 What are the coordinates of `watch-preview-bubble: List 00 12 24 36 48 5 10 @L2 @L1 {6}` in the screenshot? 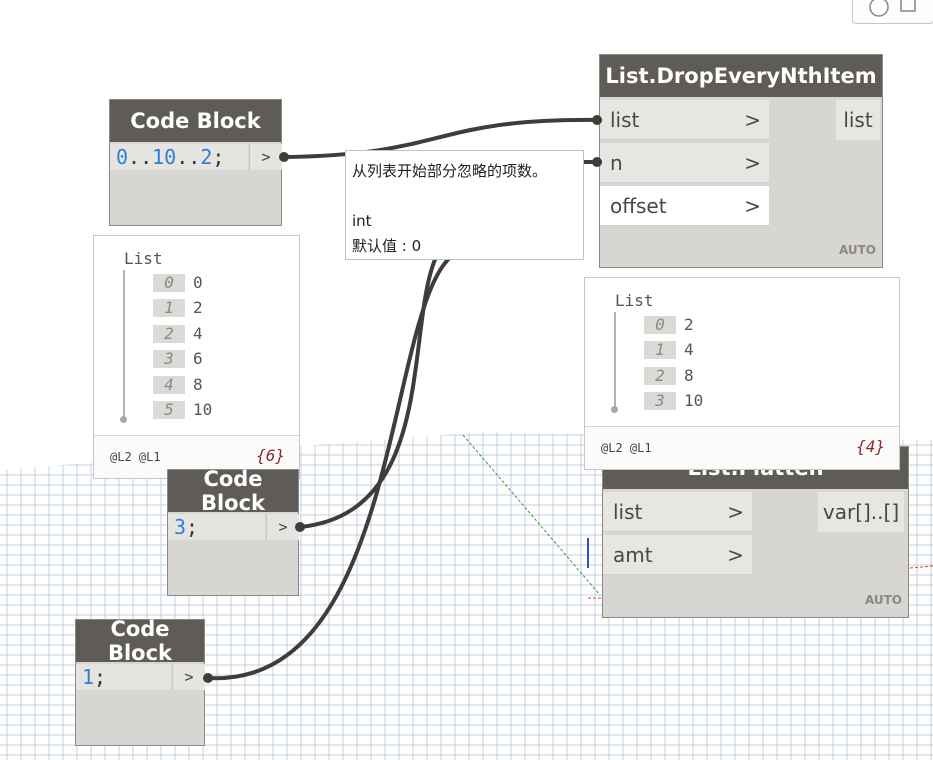 It's located at (196, 357).